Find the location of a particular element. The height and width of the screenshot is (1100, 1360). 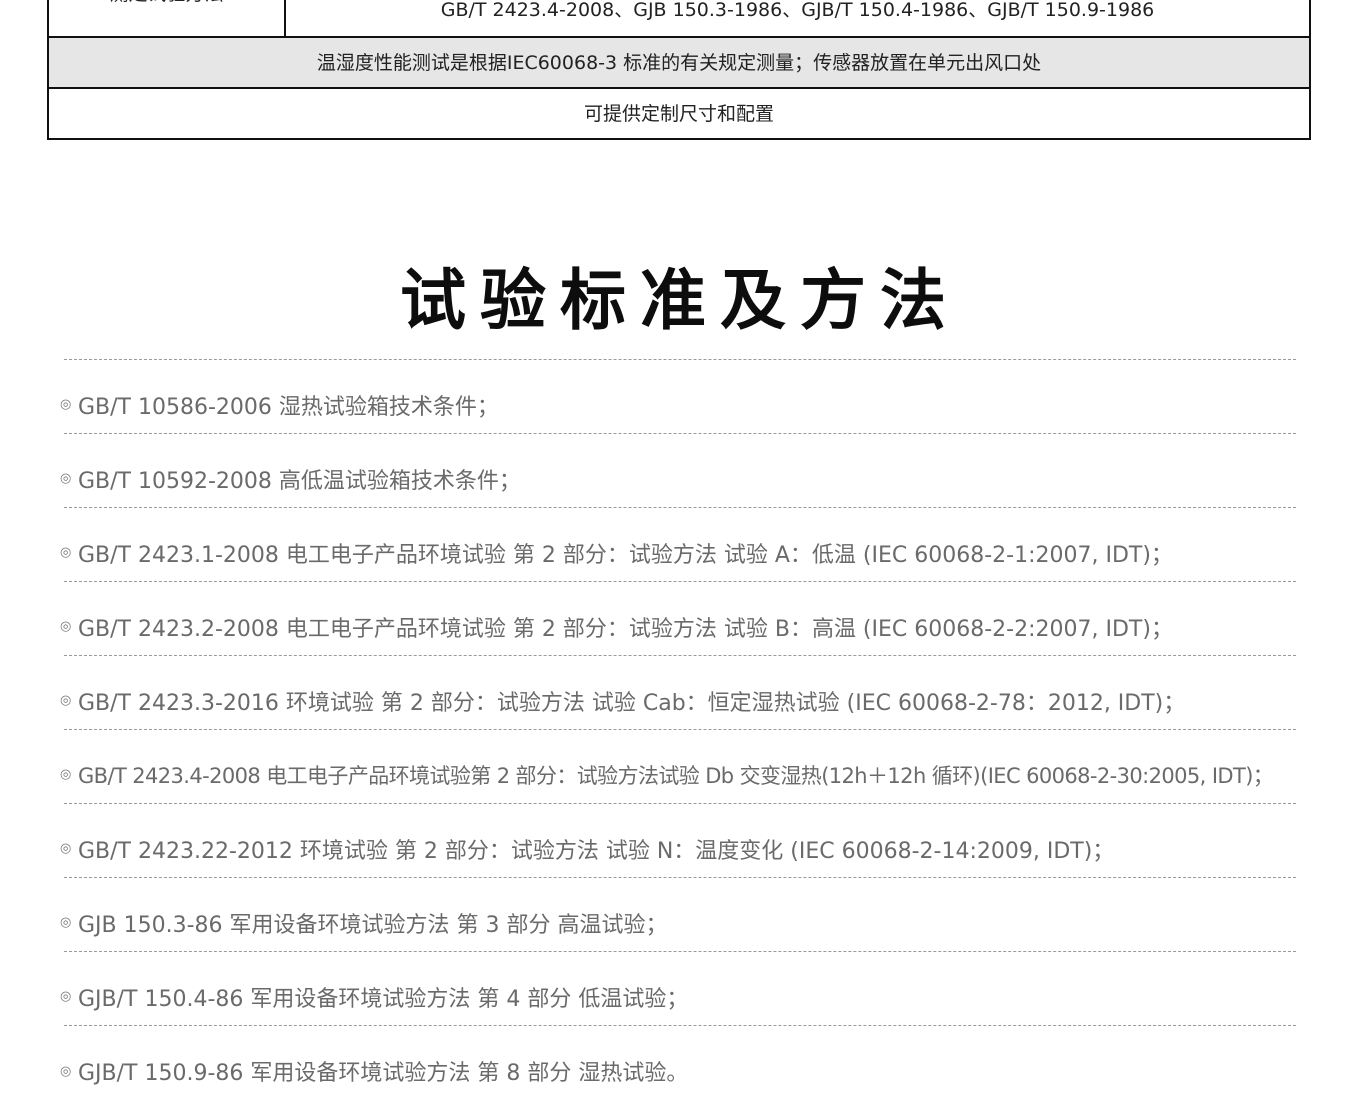

standard-text: GJB/T 150.4-86 军用设备环境试验方法 第 4 部分 低温试验； is located at coordinates (383, 999).